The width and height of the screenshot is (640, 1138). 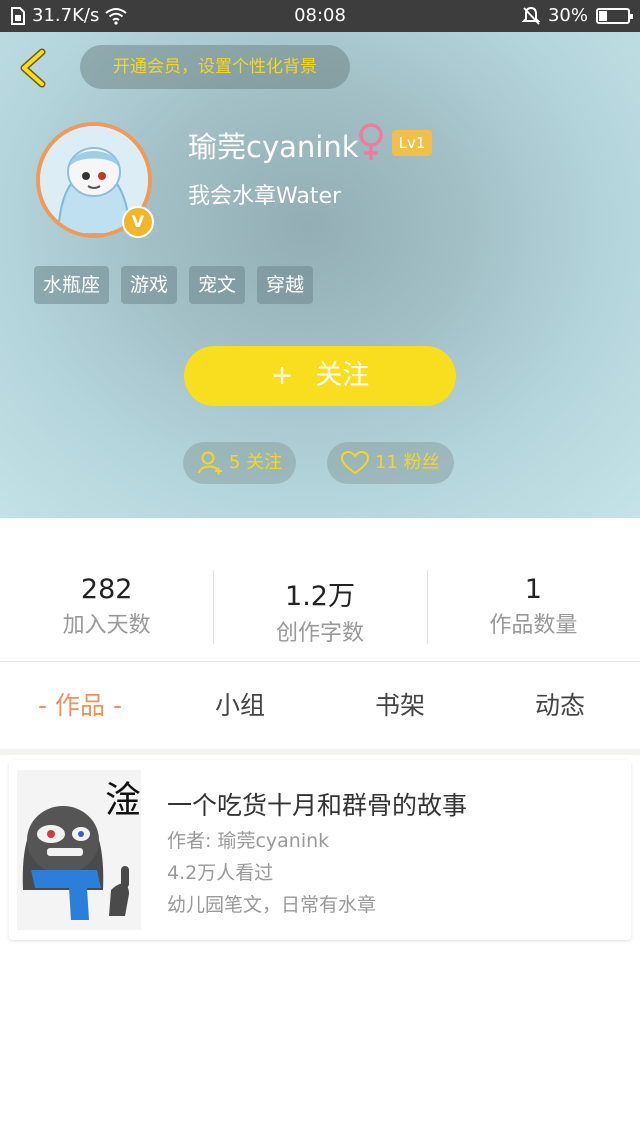 What do you see at coordinates (567, 15) in the screenshot?
I see `battery-percent: 30%` at bounding box center [567, 15].